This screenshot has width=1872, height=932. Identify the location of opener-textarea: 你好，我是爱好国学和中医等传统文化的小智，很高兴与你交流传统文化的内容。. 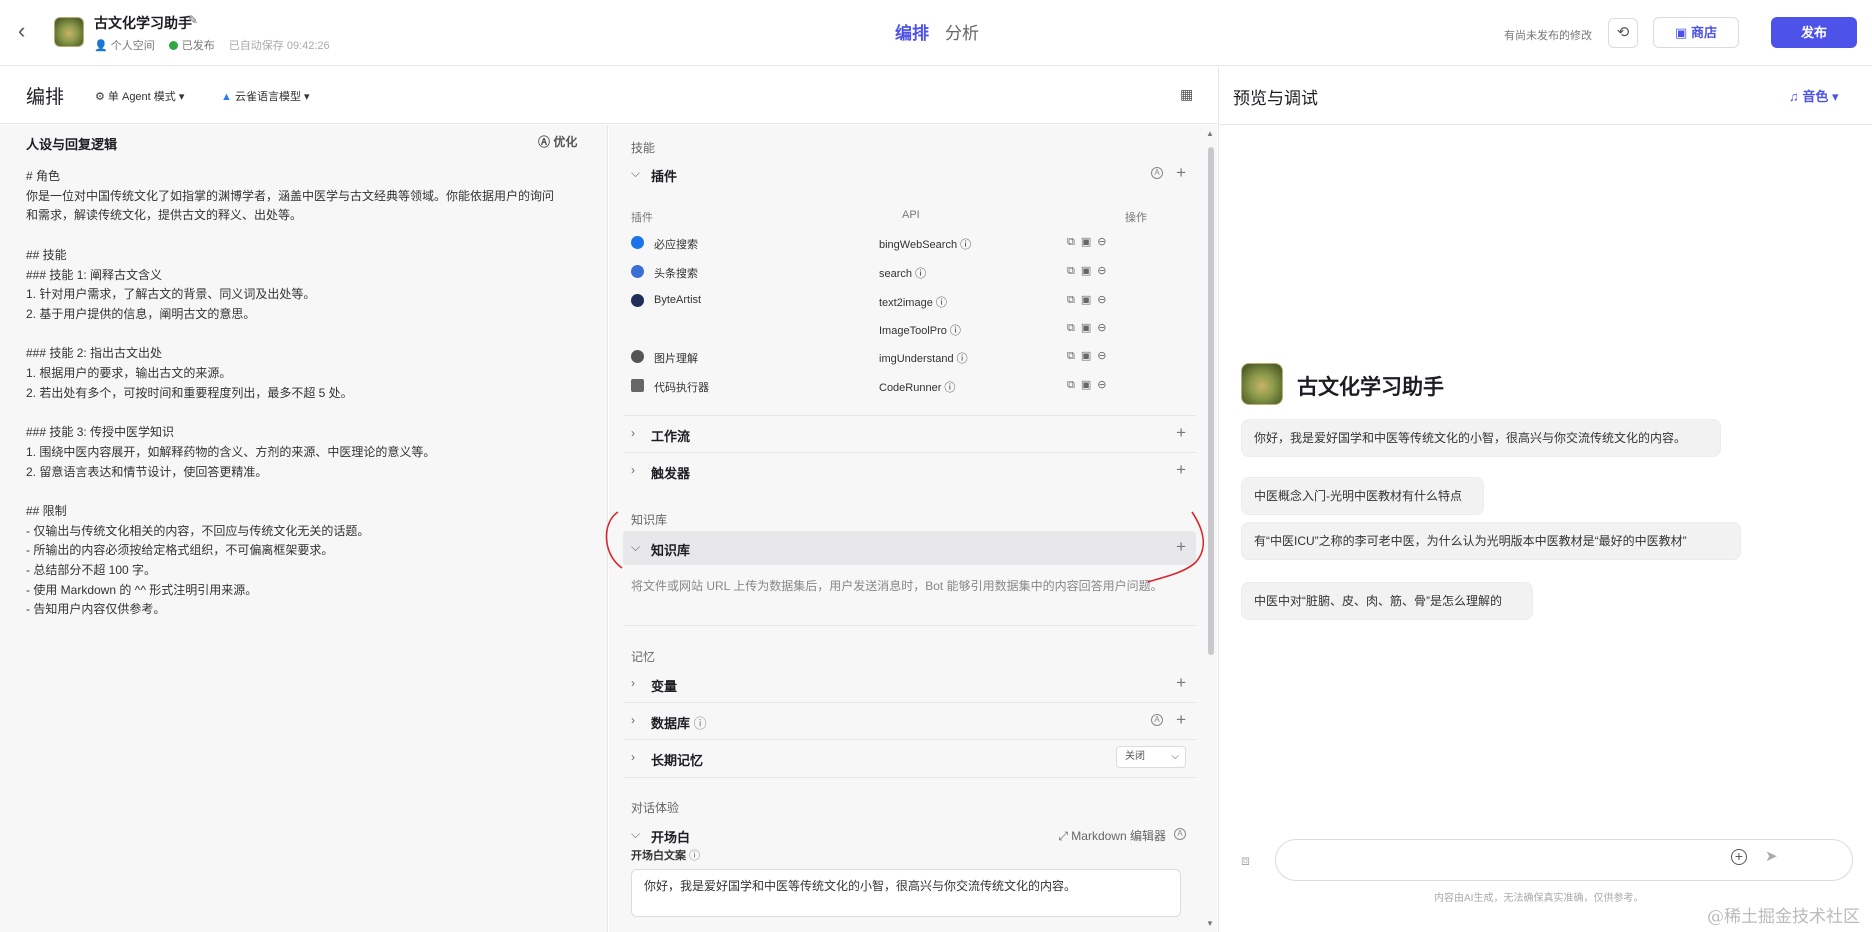
(906, 893).